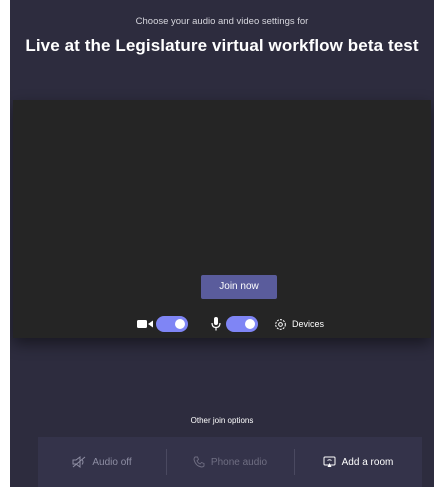  What do you see at coordinates (180, 324) in the screenshot?
I see `camera-toggle-knob` at bounding box center [180, 324].